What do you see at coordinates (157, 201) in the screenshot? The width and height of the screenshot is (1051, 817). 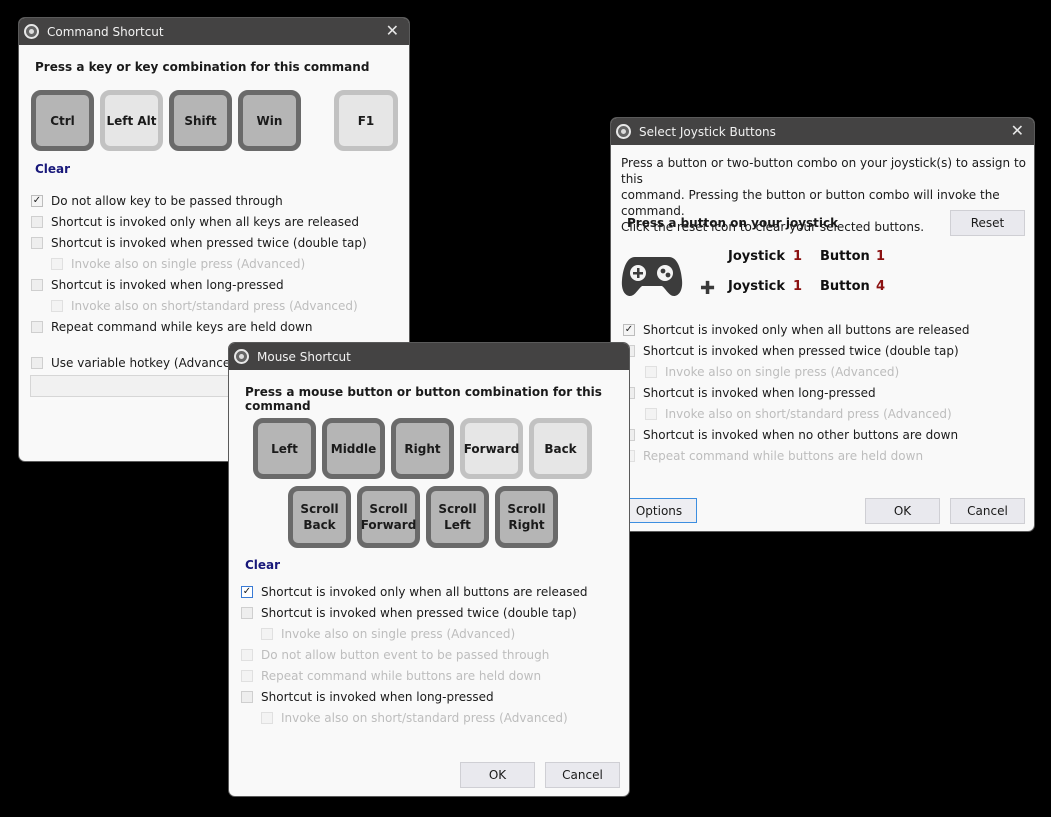 I see `option-no-pass-through: ✓ Do not allow key to be passed through` at bounding box center [157, 201].